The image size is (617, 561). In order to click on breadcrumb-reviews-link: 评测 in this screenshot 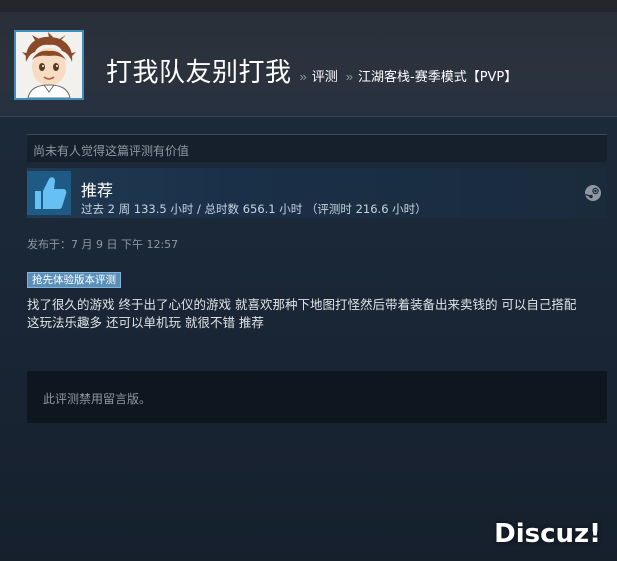, I will do `click(325, 75)`.